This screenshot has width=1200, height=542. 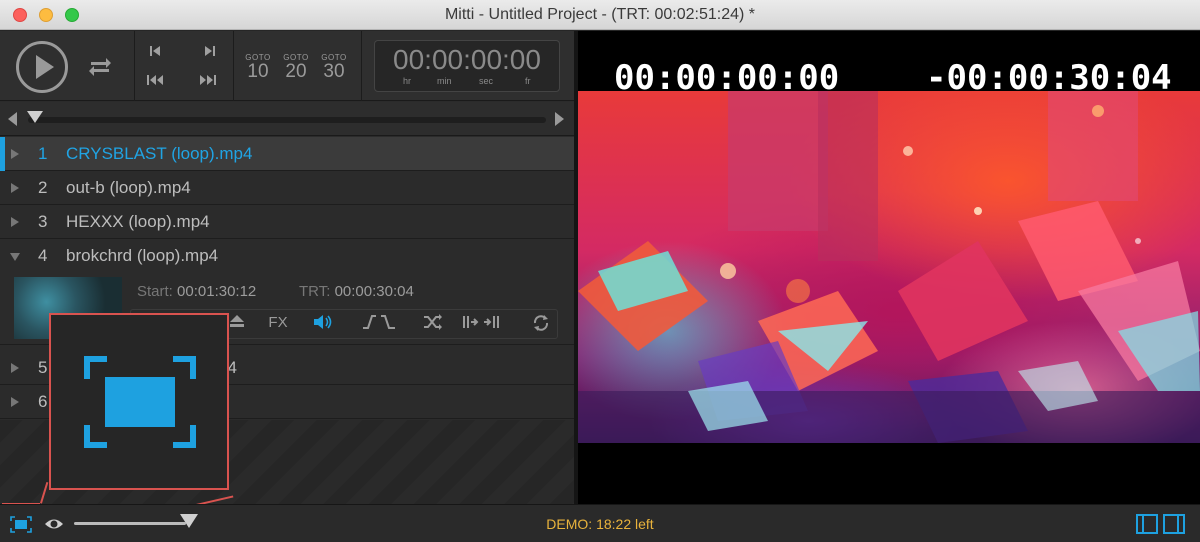 I want to click on active-indicator, so click(x=2, y=154).